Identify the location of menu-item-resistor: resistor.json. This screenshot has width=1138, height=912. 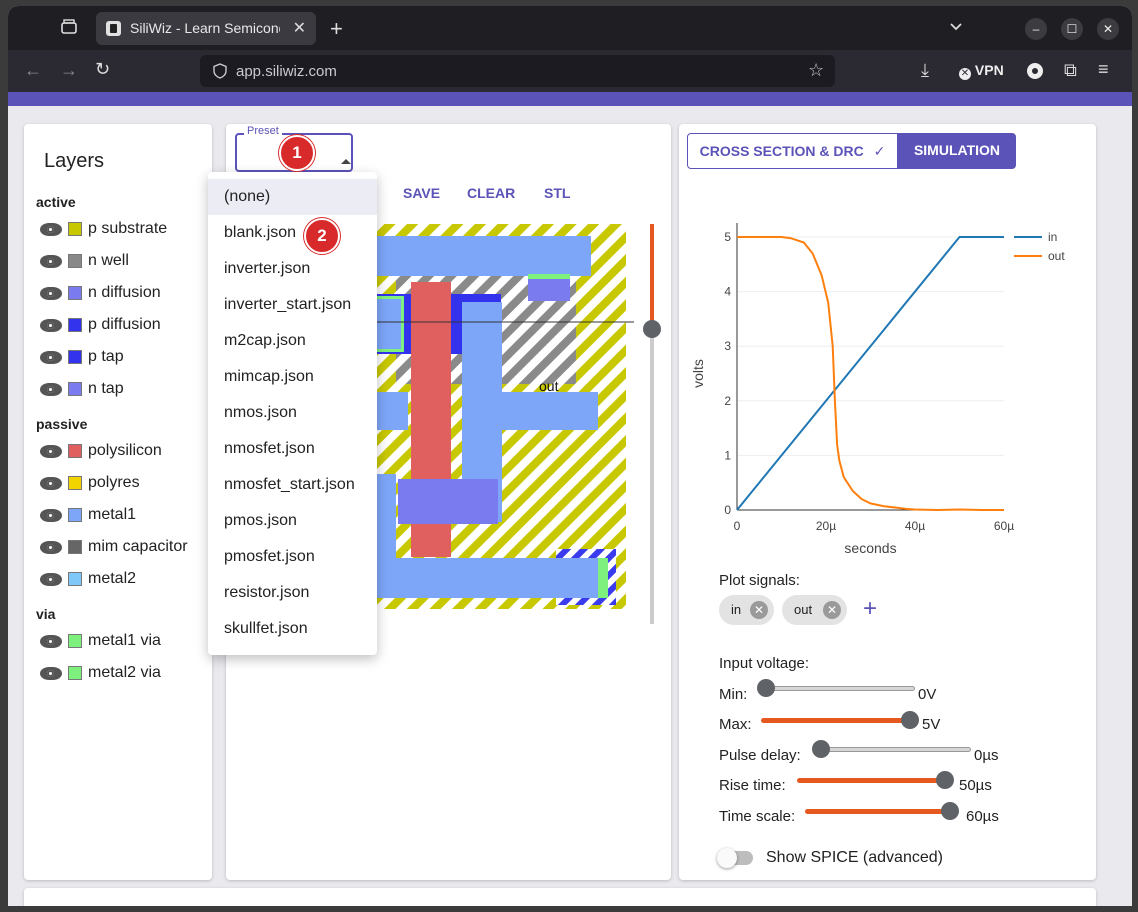
(292, 593).